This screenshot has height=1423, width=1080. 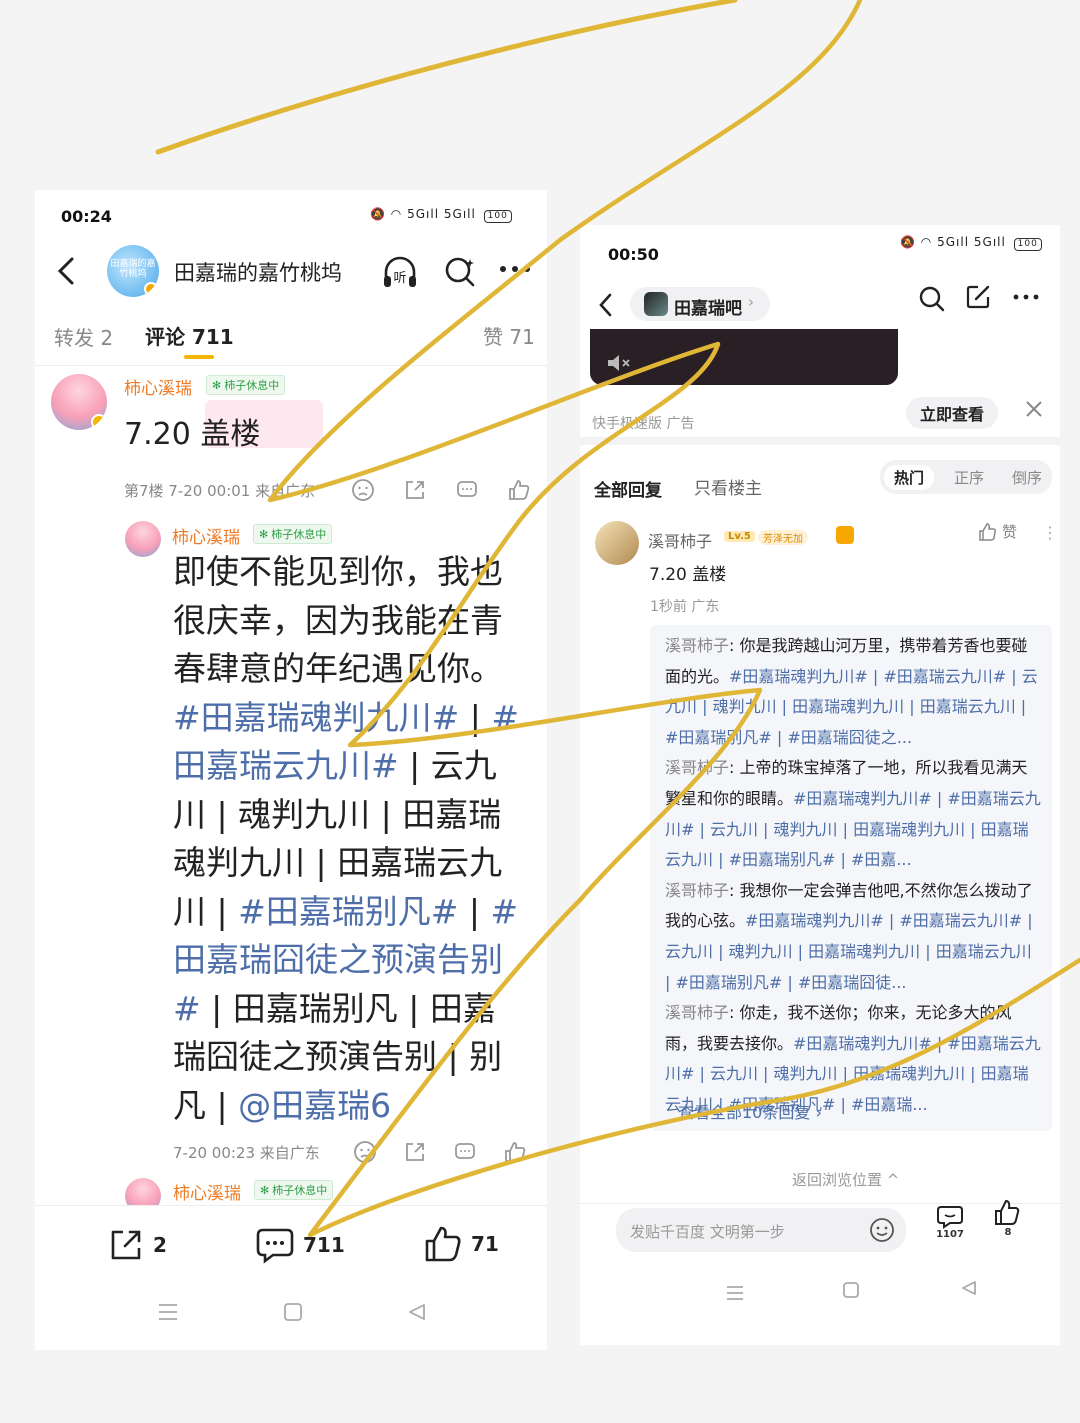 I want to click on chevron-right-icon: ›, so click(x=751, y=302).